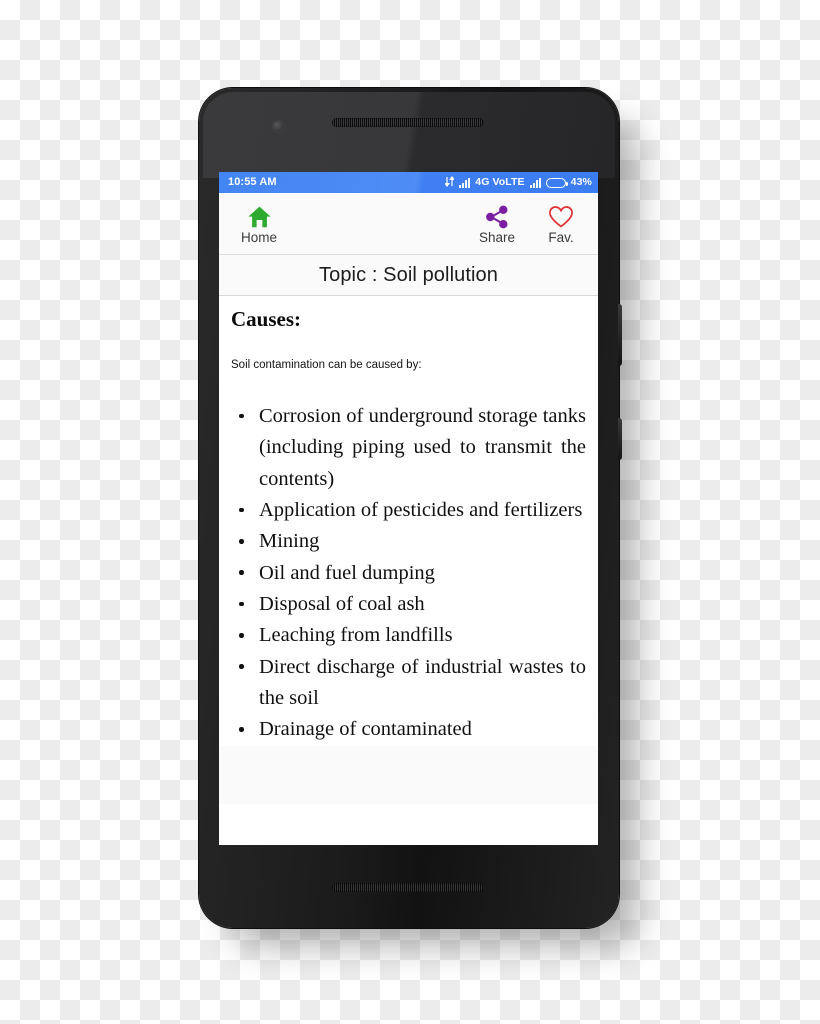 This screenshot has width=820, height=1024. I want to click on list-item-text: Mining, so click(289, 541).